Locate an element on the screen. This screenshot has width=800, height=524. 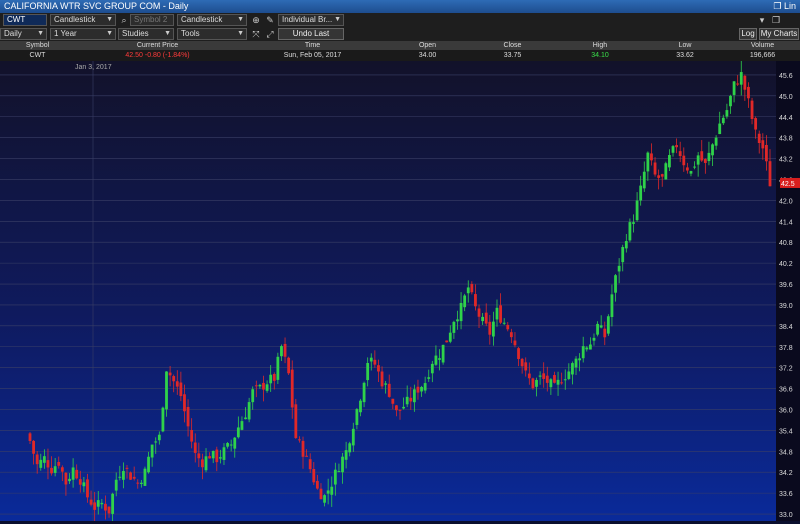
price-tag-value: 42.5 is located at coordinates (788, 184).